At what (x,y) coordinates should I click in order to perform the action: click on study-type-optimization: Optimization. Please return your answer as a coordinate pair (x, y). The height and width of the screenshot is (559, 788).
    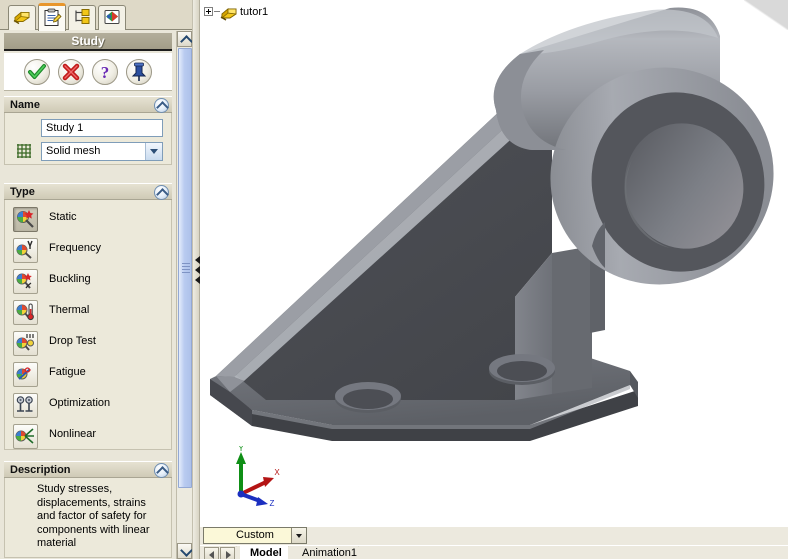
    Looking at the image, I should click on (88, 405).